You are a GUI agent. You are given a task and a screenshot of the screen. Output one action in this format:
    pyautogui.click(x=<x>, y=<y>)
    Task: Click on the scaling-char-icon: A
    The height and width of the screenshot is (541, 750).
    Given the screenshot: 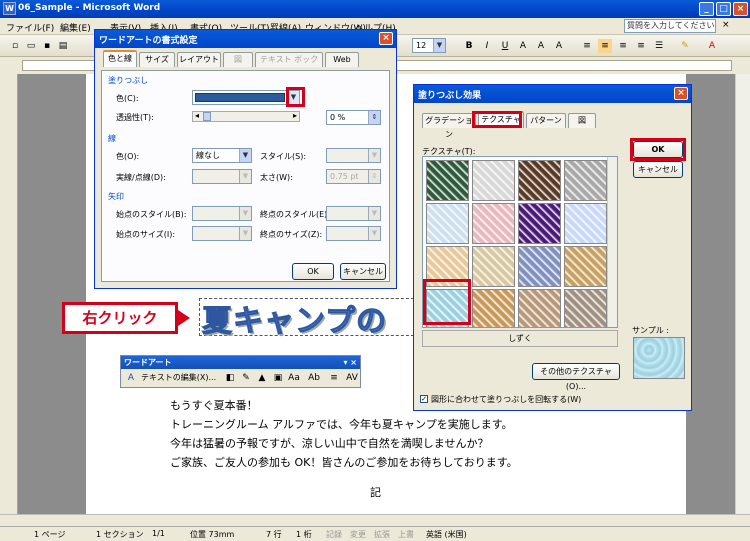 What is the action you would take?
    pyautogui.click(x=559, y=46)
    